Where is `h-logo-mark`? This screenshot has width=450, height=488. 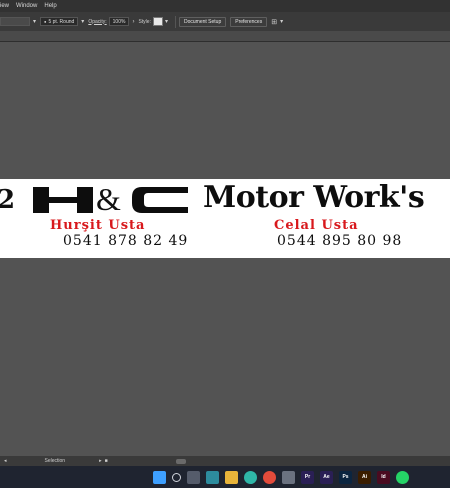 h-logo-mark is located at coordinates (63, 200).